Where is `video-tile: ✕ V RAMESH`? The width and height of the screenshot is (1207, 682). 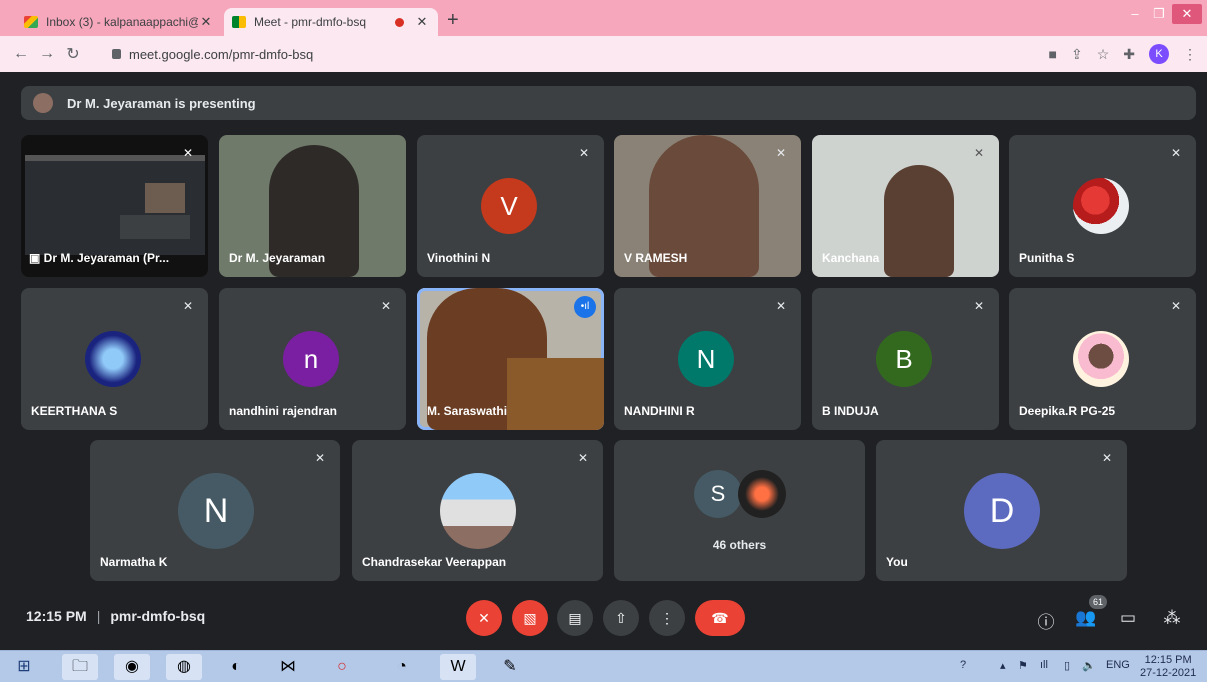
video-tile: ✕ V RAMESH is located at coordinates (707, 206).